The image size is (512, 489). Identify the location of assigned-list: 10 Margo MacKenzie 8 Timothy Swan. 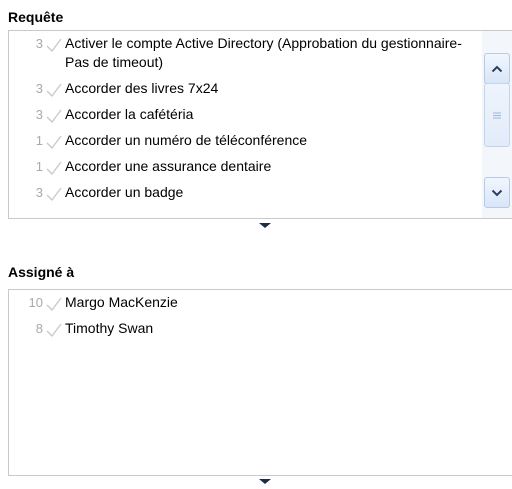
(260, 316).